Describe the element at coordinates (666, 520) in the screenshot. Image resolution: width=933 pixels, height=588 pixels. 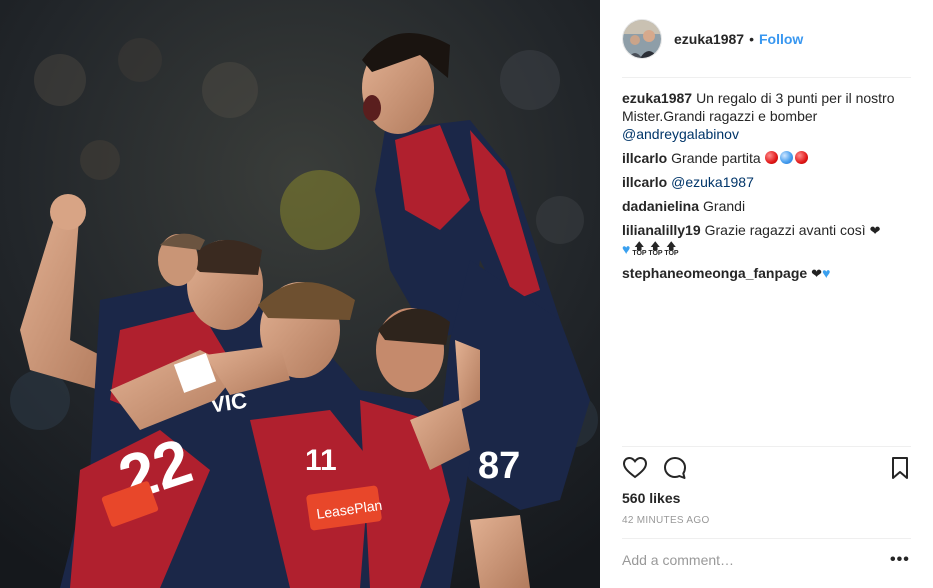
I see `timestamp: 42 minutes ago` at that location.